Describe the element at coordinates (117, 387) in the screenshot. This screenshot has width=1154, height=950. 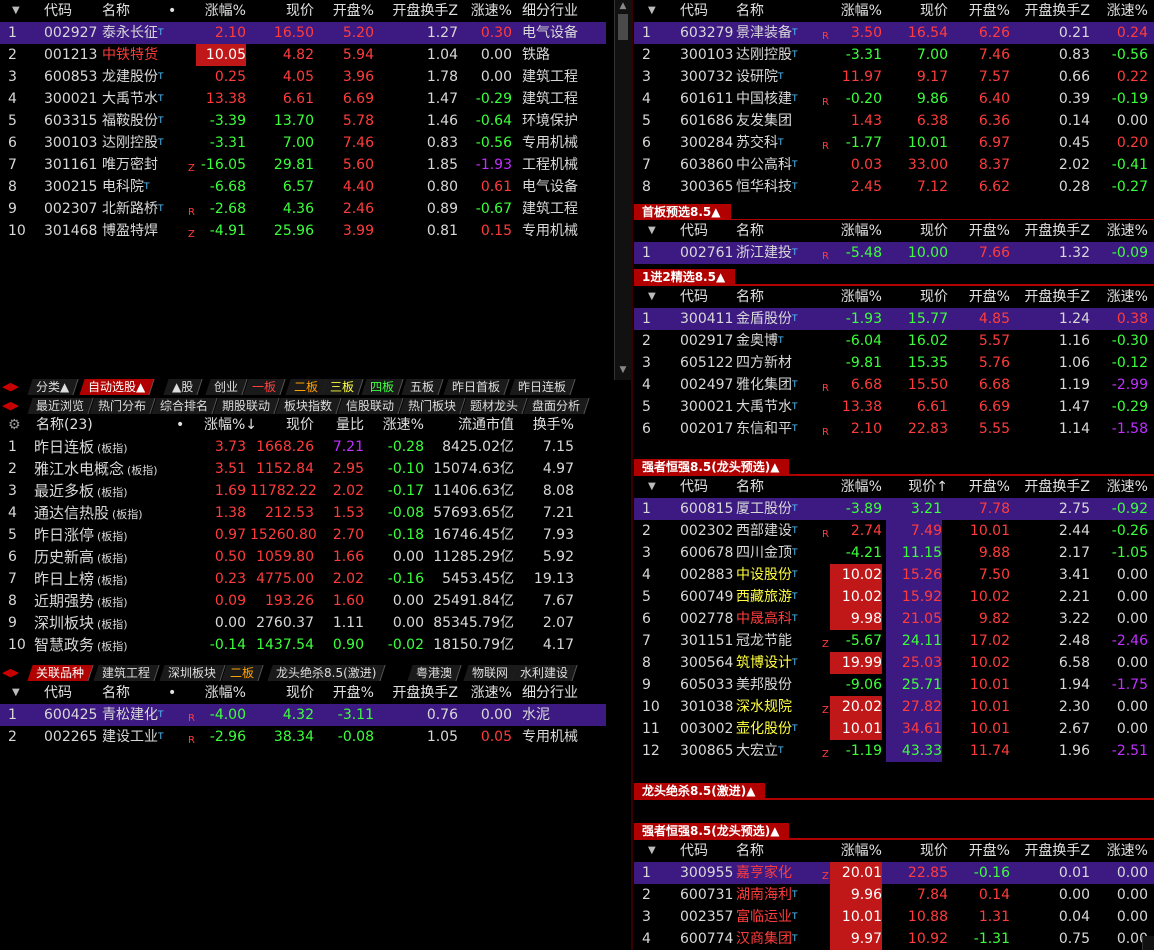
I see `tab-tabs1-1: 自动选股▲` at that location.